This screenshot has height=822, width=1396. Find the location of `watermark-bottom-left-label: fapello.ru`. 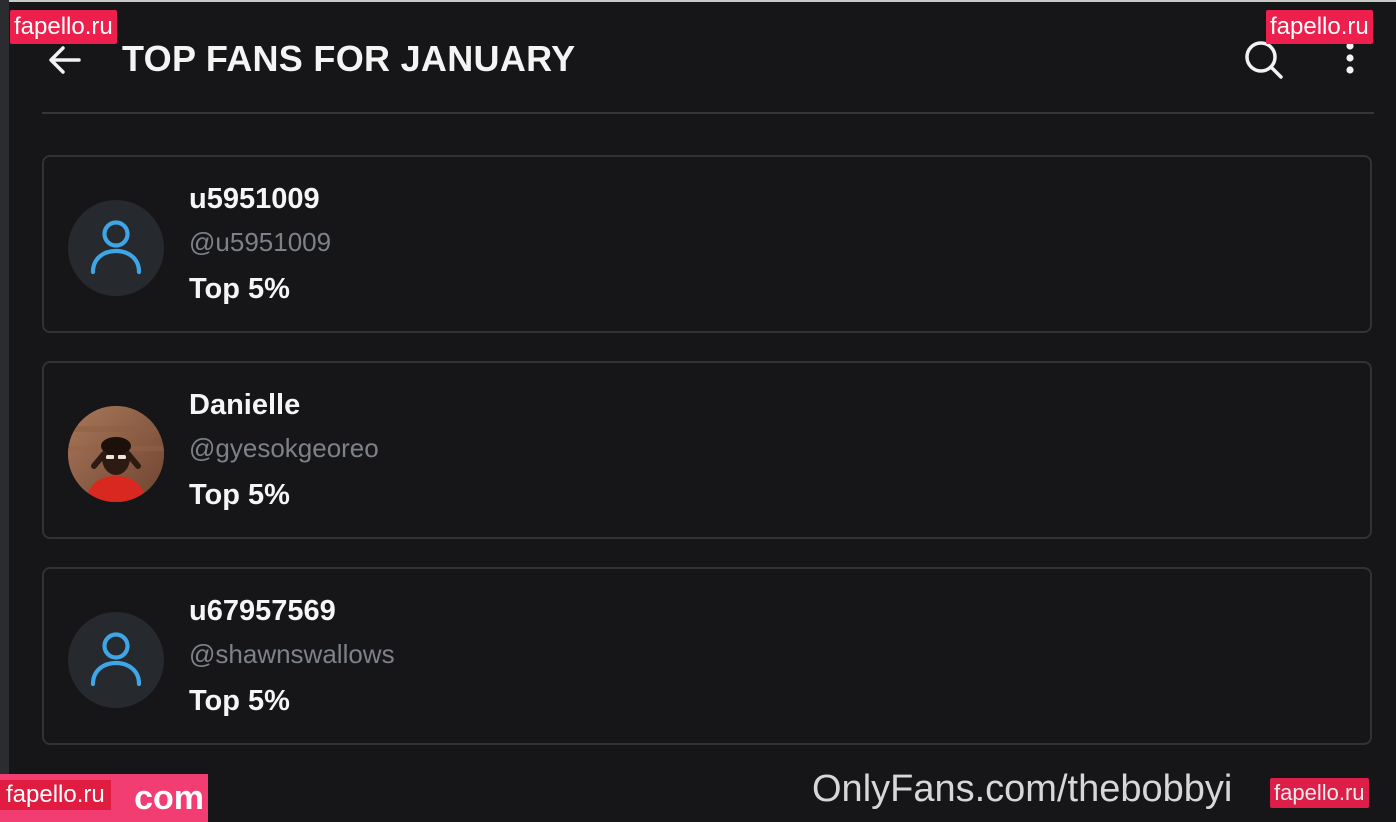

watermark-bottom-left-label: fapello.ru is located at coordinates (55, 795).